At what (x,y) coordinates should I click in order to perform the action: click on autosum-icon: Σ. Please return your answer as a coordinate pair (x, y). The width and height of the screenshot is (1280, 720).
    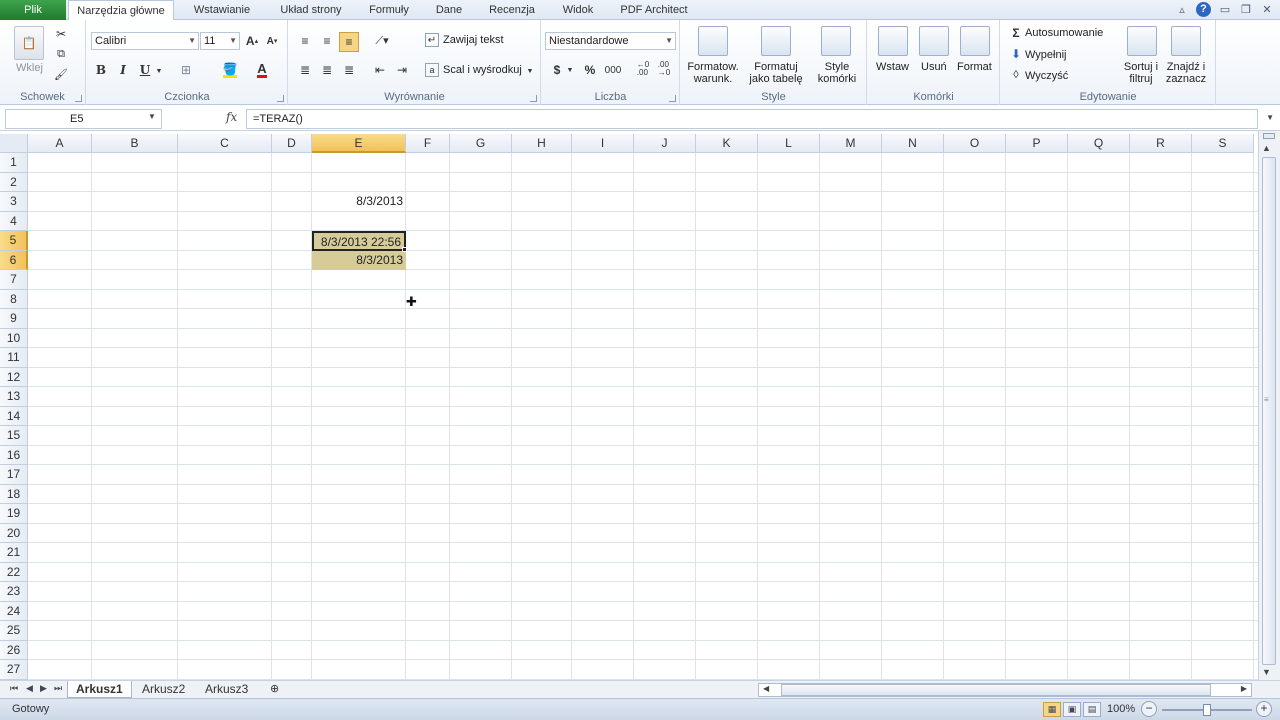
    Looking at the image, I should click on (1016, 33).